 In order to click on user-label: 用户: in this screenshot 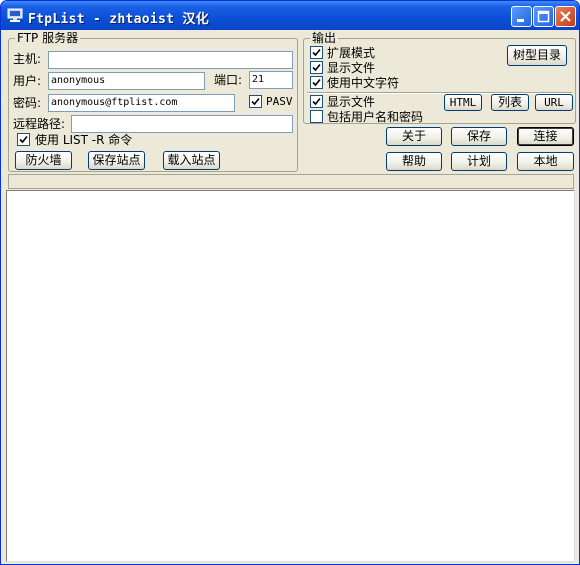, I will do `click(27, 81)`.